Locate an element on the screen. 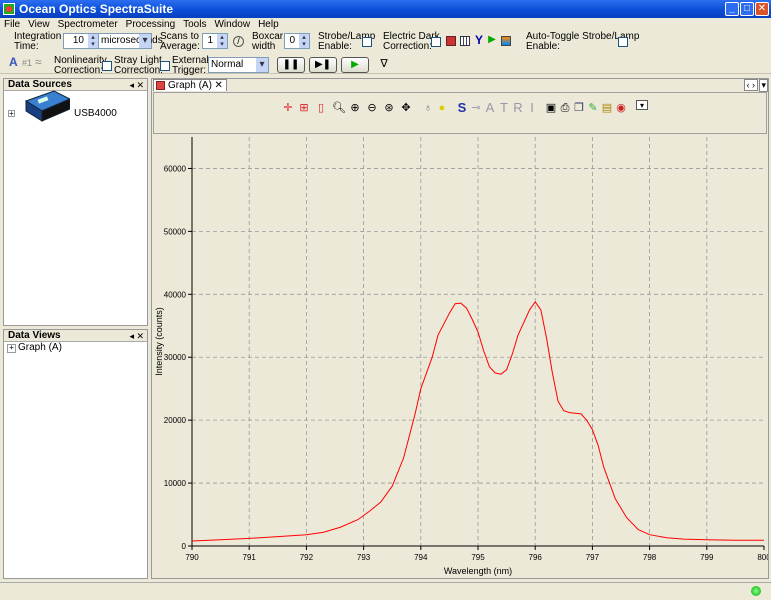 This screenshot has width=771, height=600. print-icon: ⎙ is located at coordinates (565, 108).